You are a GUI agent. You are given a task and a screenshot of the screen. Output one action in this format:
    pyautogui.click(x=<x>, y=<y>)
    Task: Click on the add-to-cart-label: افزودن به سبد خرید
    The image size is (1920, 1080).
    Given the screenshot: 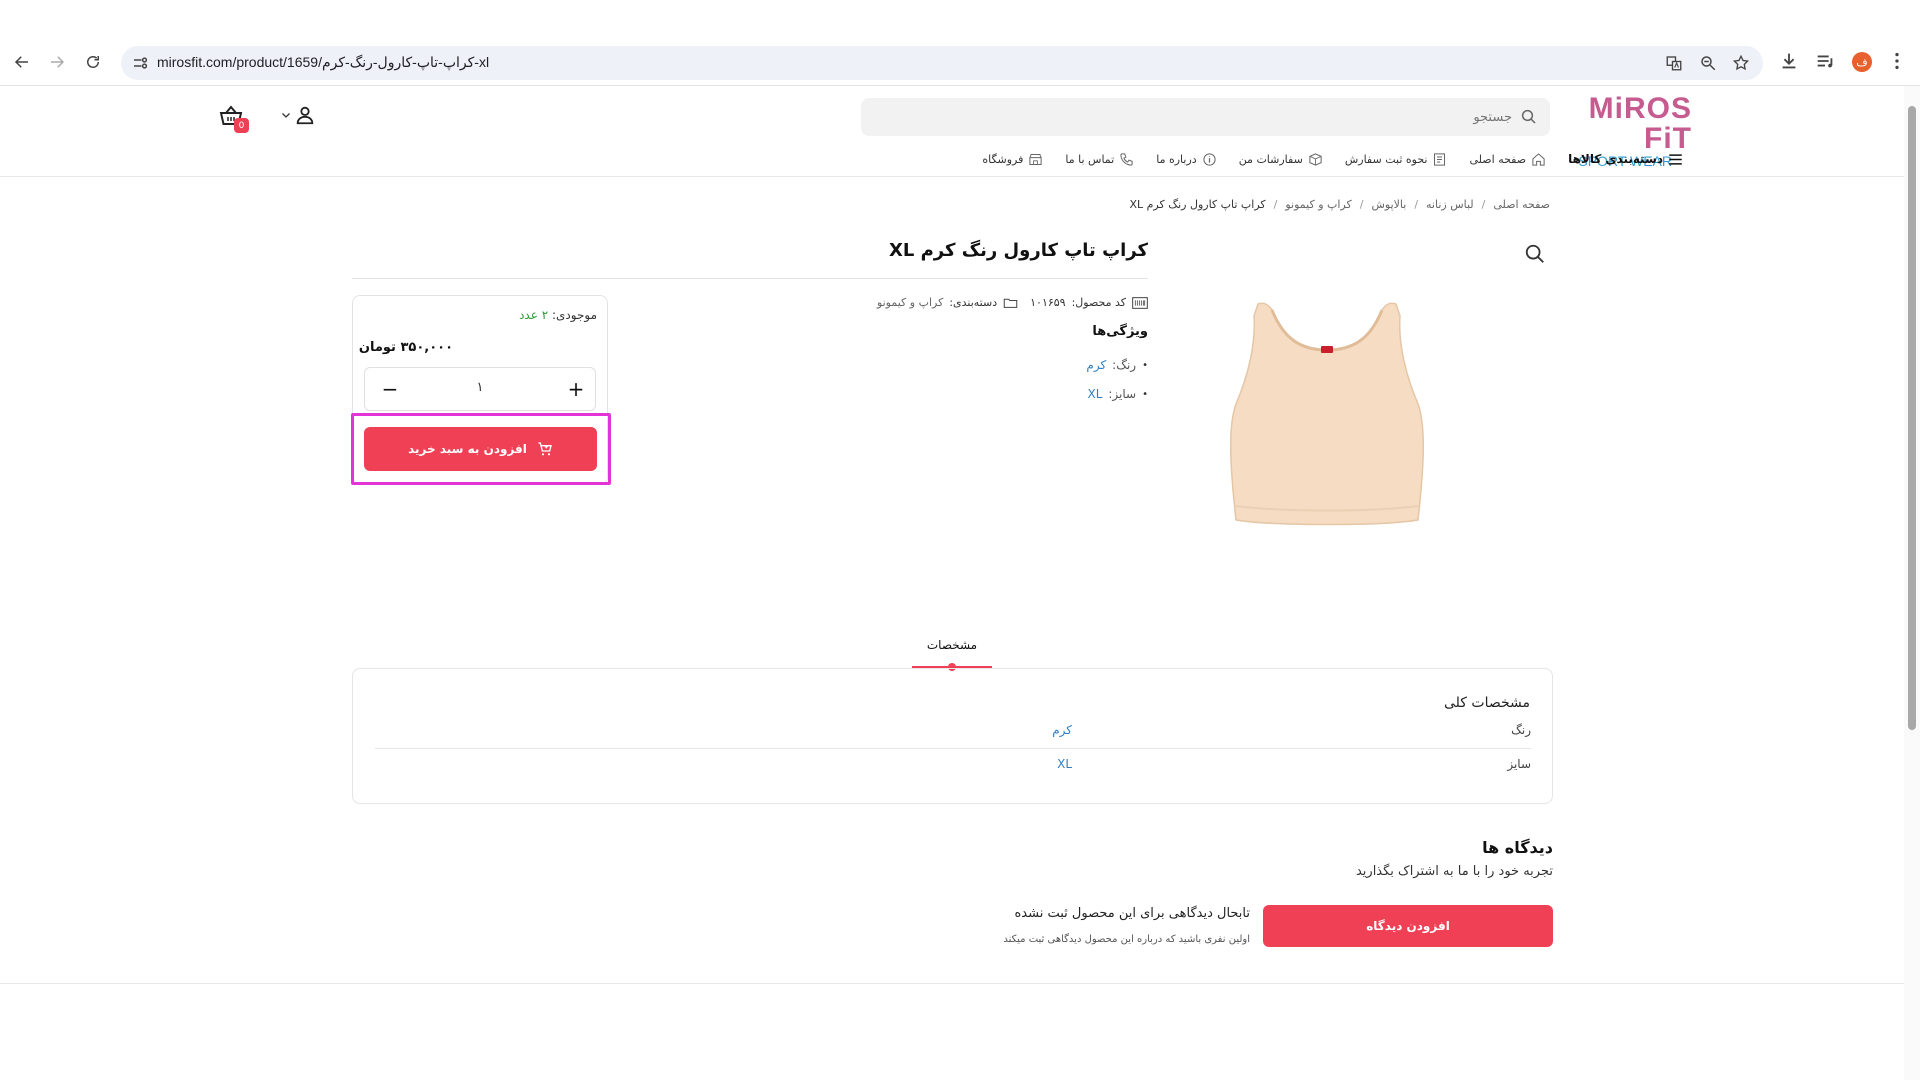 What is the action you would take?
    pyautogui.click(x=467, y=449)
    